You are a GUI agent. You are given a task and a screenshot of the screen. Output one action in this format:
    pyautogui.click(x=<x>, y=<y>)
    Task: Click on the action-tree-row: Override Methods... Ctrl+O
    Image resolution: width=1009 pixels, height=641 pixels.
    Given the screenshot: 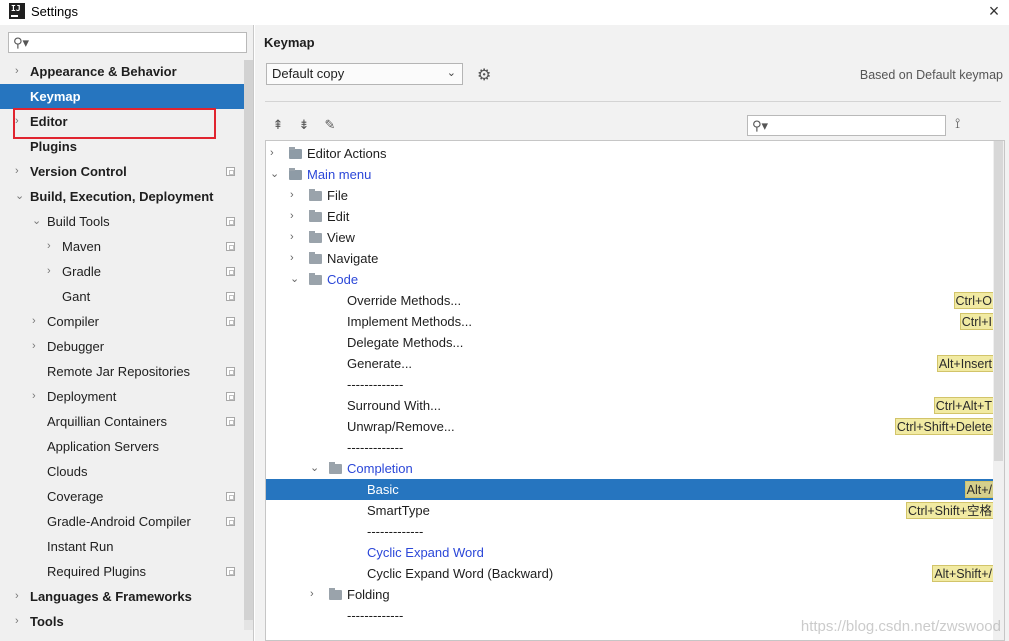 What is the action you would take?
    pyautogui.click(x=630, y=300)
    